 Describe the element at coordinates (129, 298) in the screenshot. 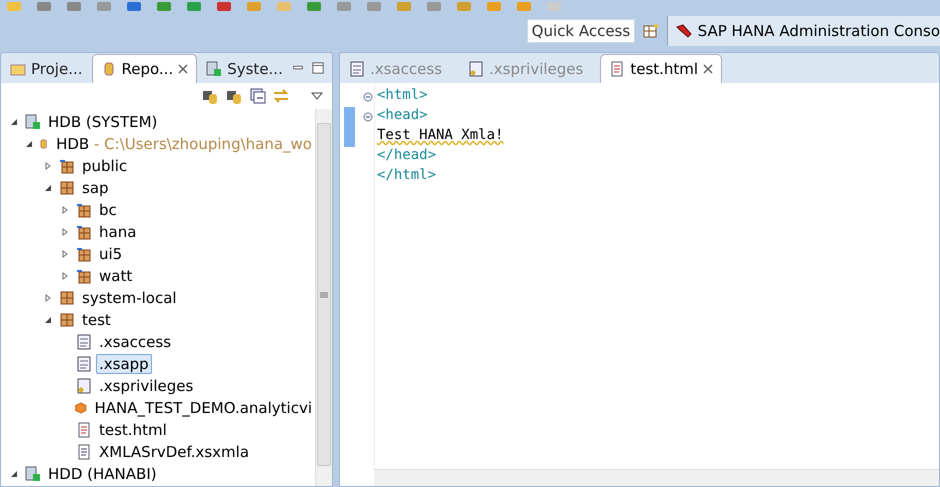

I see `tree-item: system-local` at that location.